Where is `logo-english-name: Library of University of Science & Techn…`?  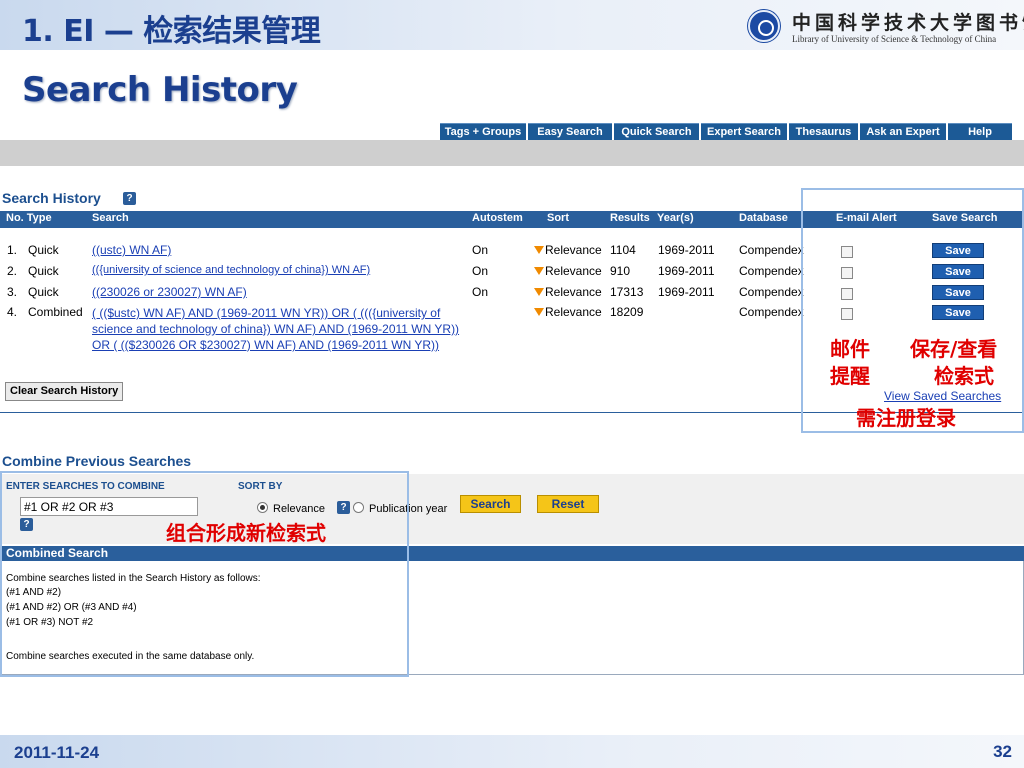
logo-english-name: Library of University of Science & Techn… is located at coordinates (894, 39).